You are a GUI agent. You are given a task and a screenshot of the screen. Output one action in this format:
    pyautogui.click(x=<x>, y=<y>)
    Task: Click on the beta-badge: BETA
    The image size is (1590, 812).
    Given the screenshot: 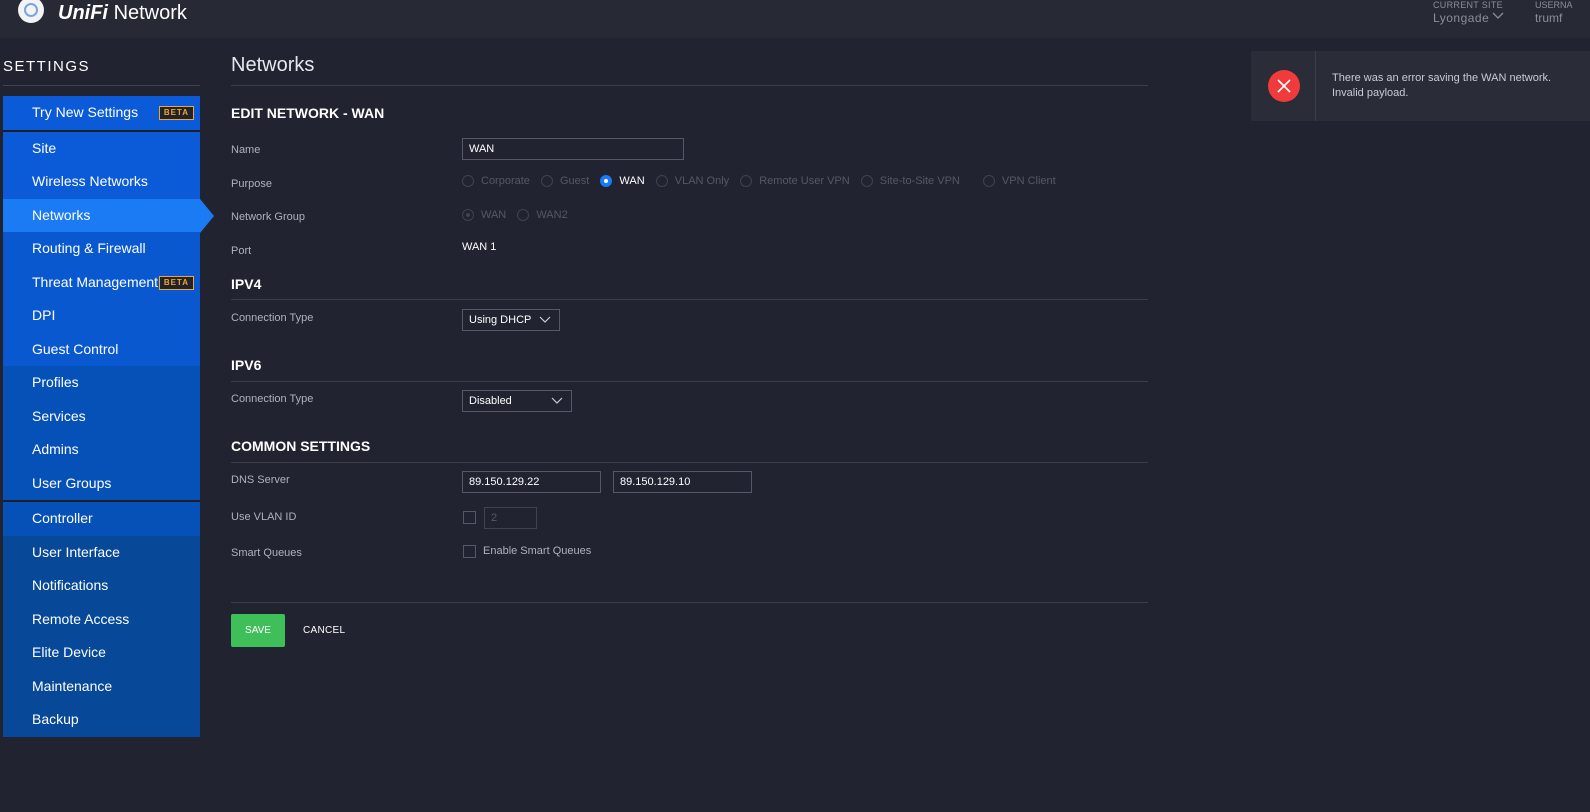 What is the action you would take?
    pyautogui.click(x=176, y=113)
    